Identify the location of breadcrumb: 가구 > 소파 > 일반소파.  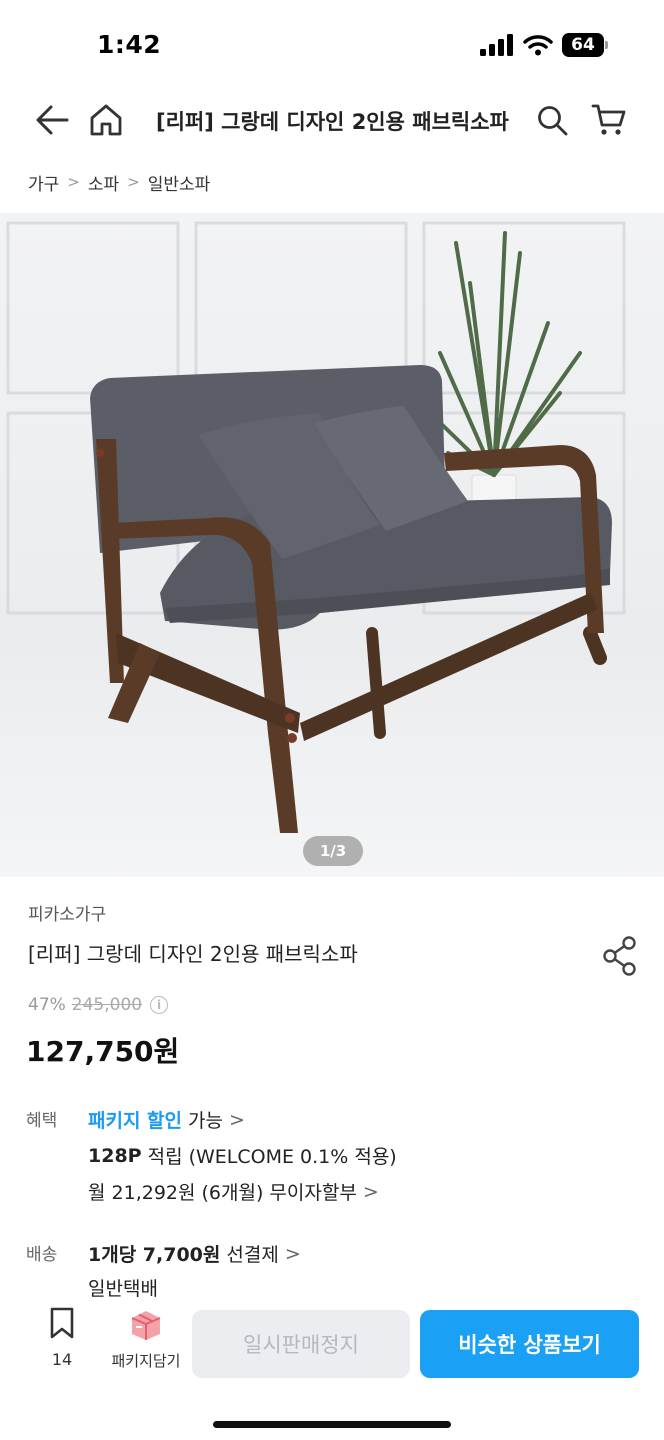
(119, 182).